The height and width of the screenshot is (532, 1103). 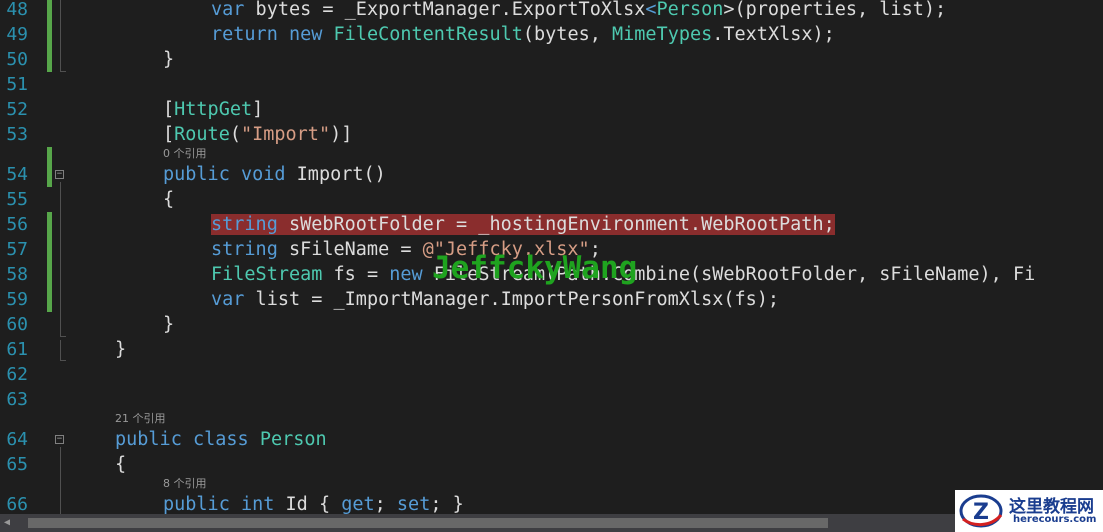 What do you see at coordinates (17, 299) in the screenshot?
I see `line-number: 59` at bounding box center [17, 299].